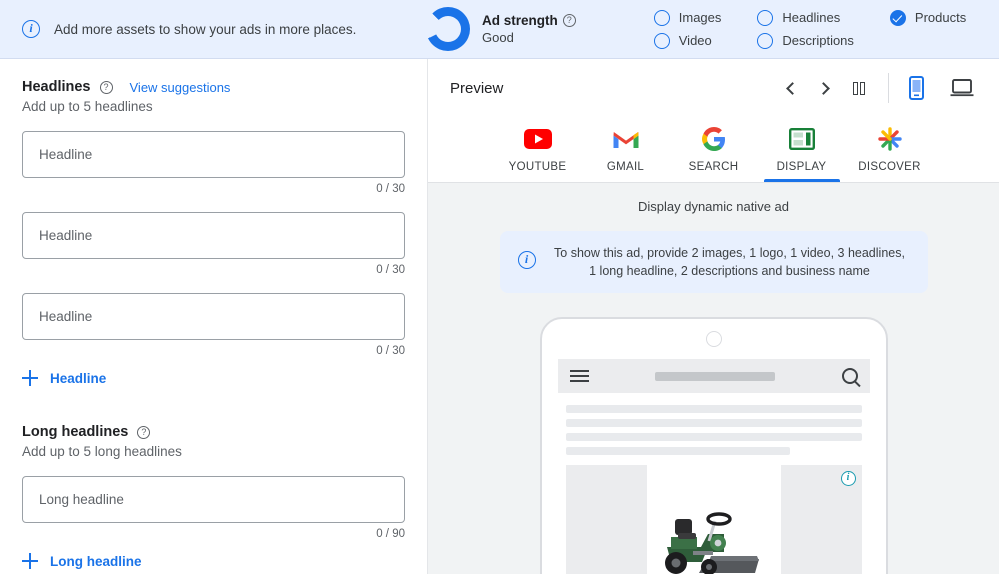 This screenshot has width=999, height=574. Describe the element at coordinates (213, 235) in the screenshot. I see `headline-input-2: Headline` at that location.